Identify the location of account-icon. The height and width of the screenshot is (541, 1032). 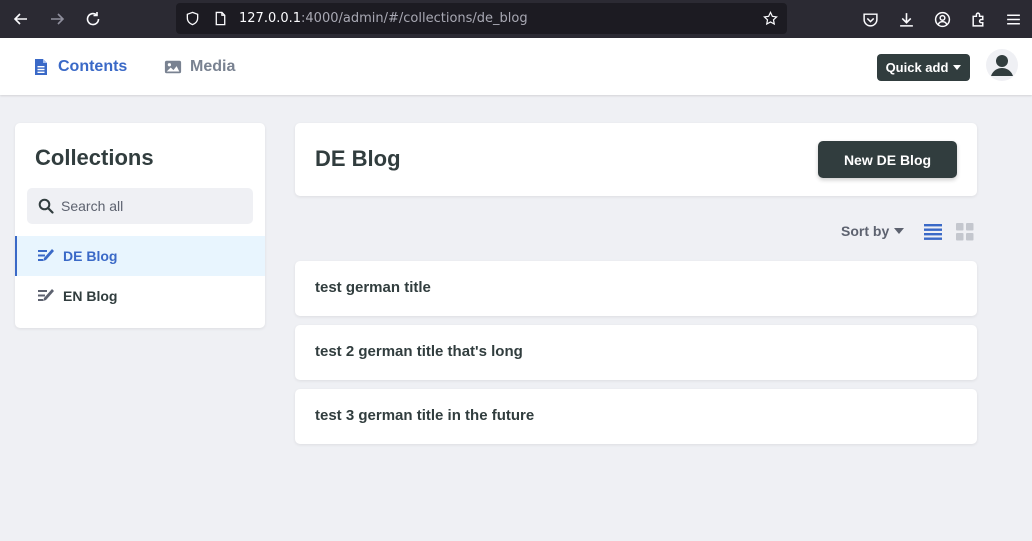
(942, 19).